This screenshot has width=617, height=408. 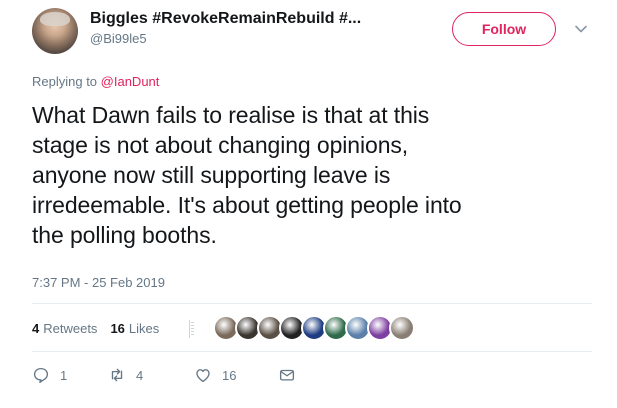 What do you see at coordinates (64, 375) in the screenshot?
I see `reply-count: 1` at bounding box center [64, 375].